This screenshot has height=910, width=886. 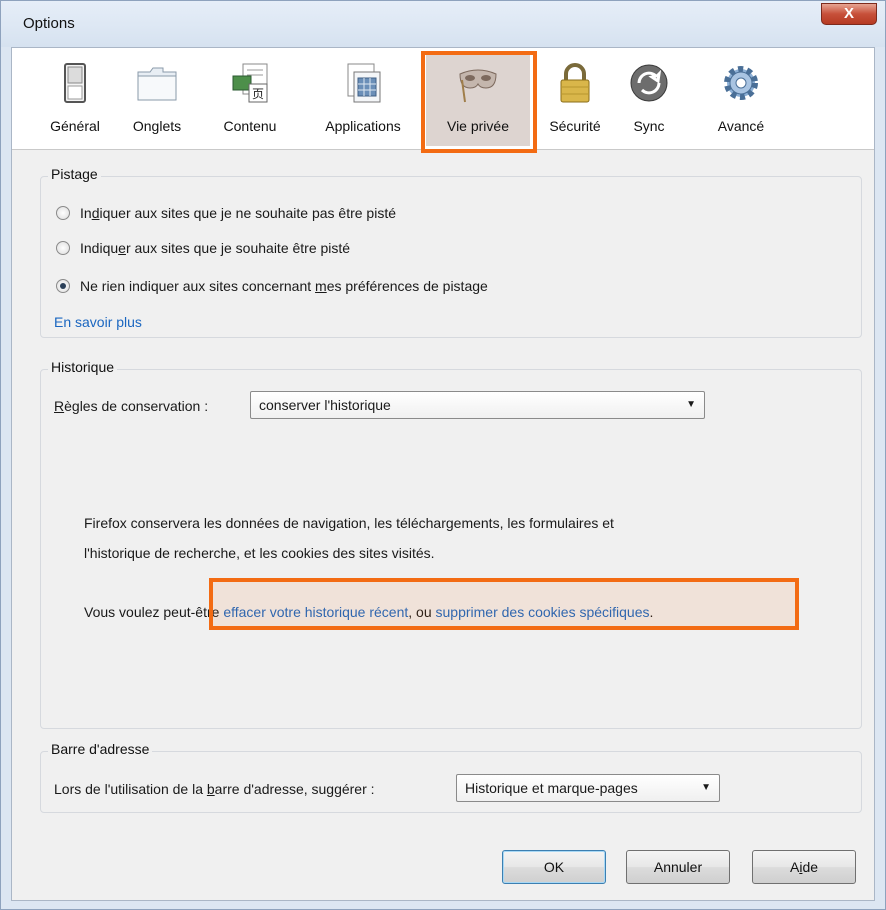 What do you see at coordinates (741, 126) in the screenshot?
I see `pane-advanced-label: Avancé` at bounding box center [741, 126].